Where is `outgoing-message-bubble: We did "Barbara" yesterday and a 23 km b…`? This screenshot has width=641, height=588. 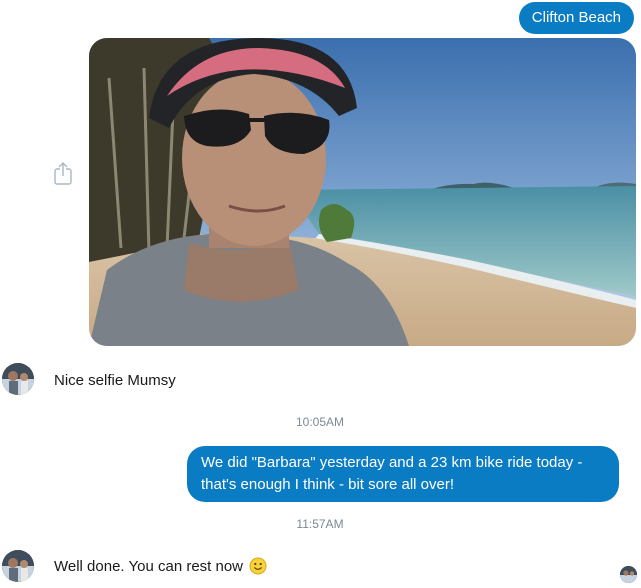
outgoing-message-bubble: We did "Barbara" yesterday and a 23 km b… is located at coordinates (403, 474).